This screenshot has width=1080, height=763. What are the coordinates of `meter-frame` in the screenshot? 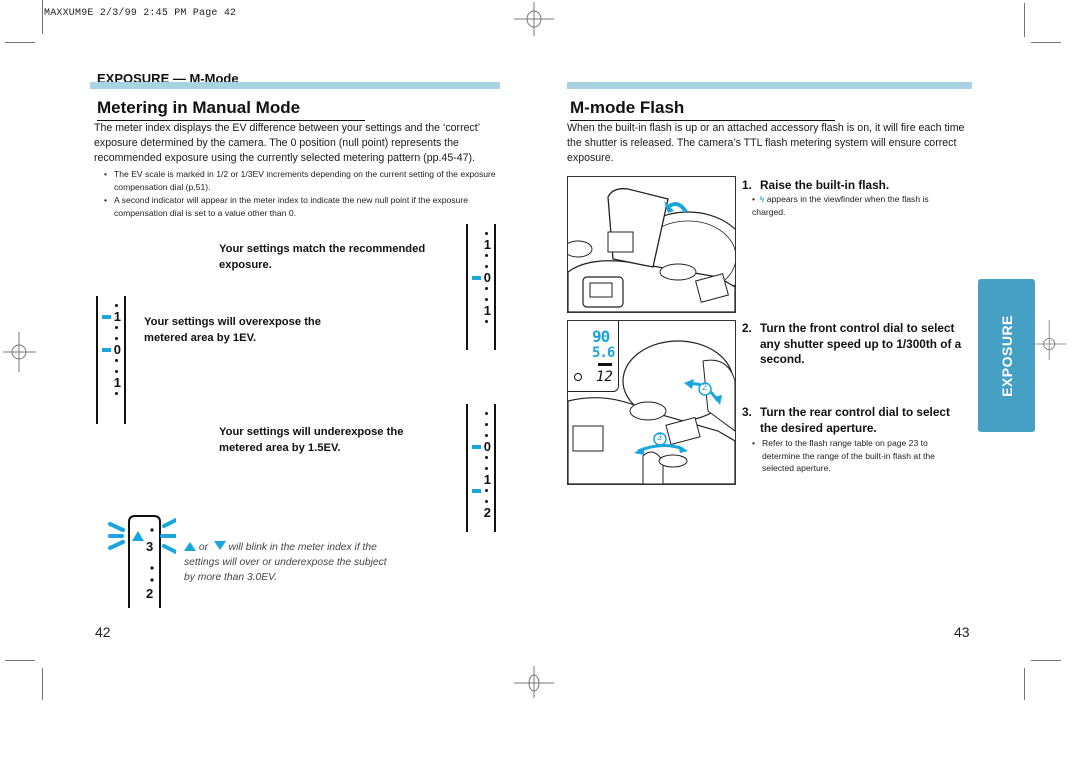 It's located at (144, 561).